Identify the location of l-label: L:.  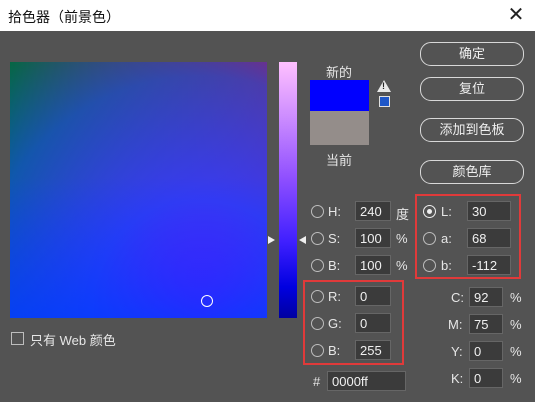
(446, 211).